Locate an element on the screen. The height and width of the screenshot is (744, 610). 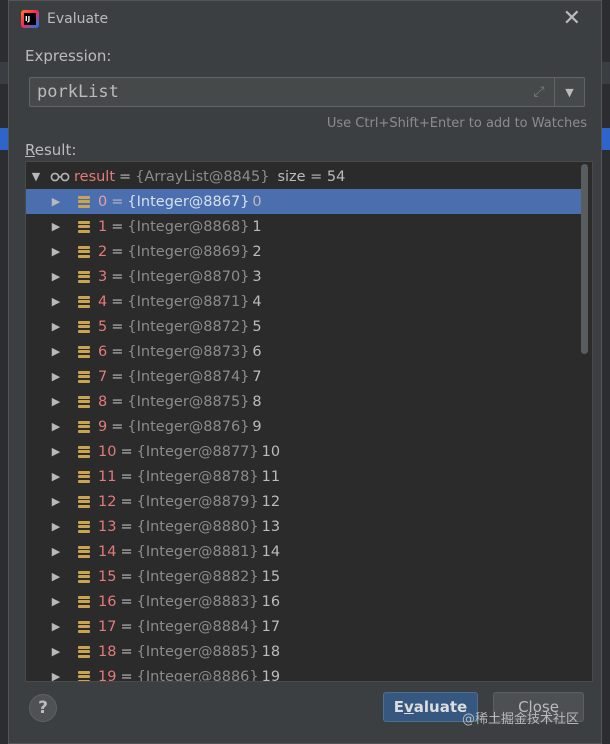
item-object: {Integer@8872} is located at coordinates (188, 326).